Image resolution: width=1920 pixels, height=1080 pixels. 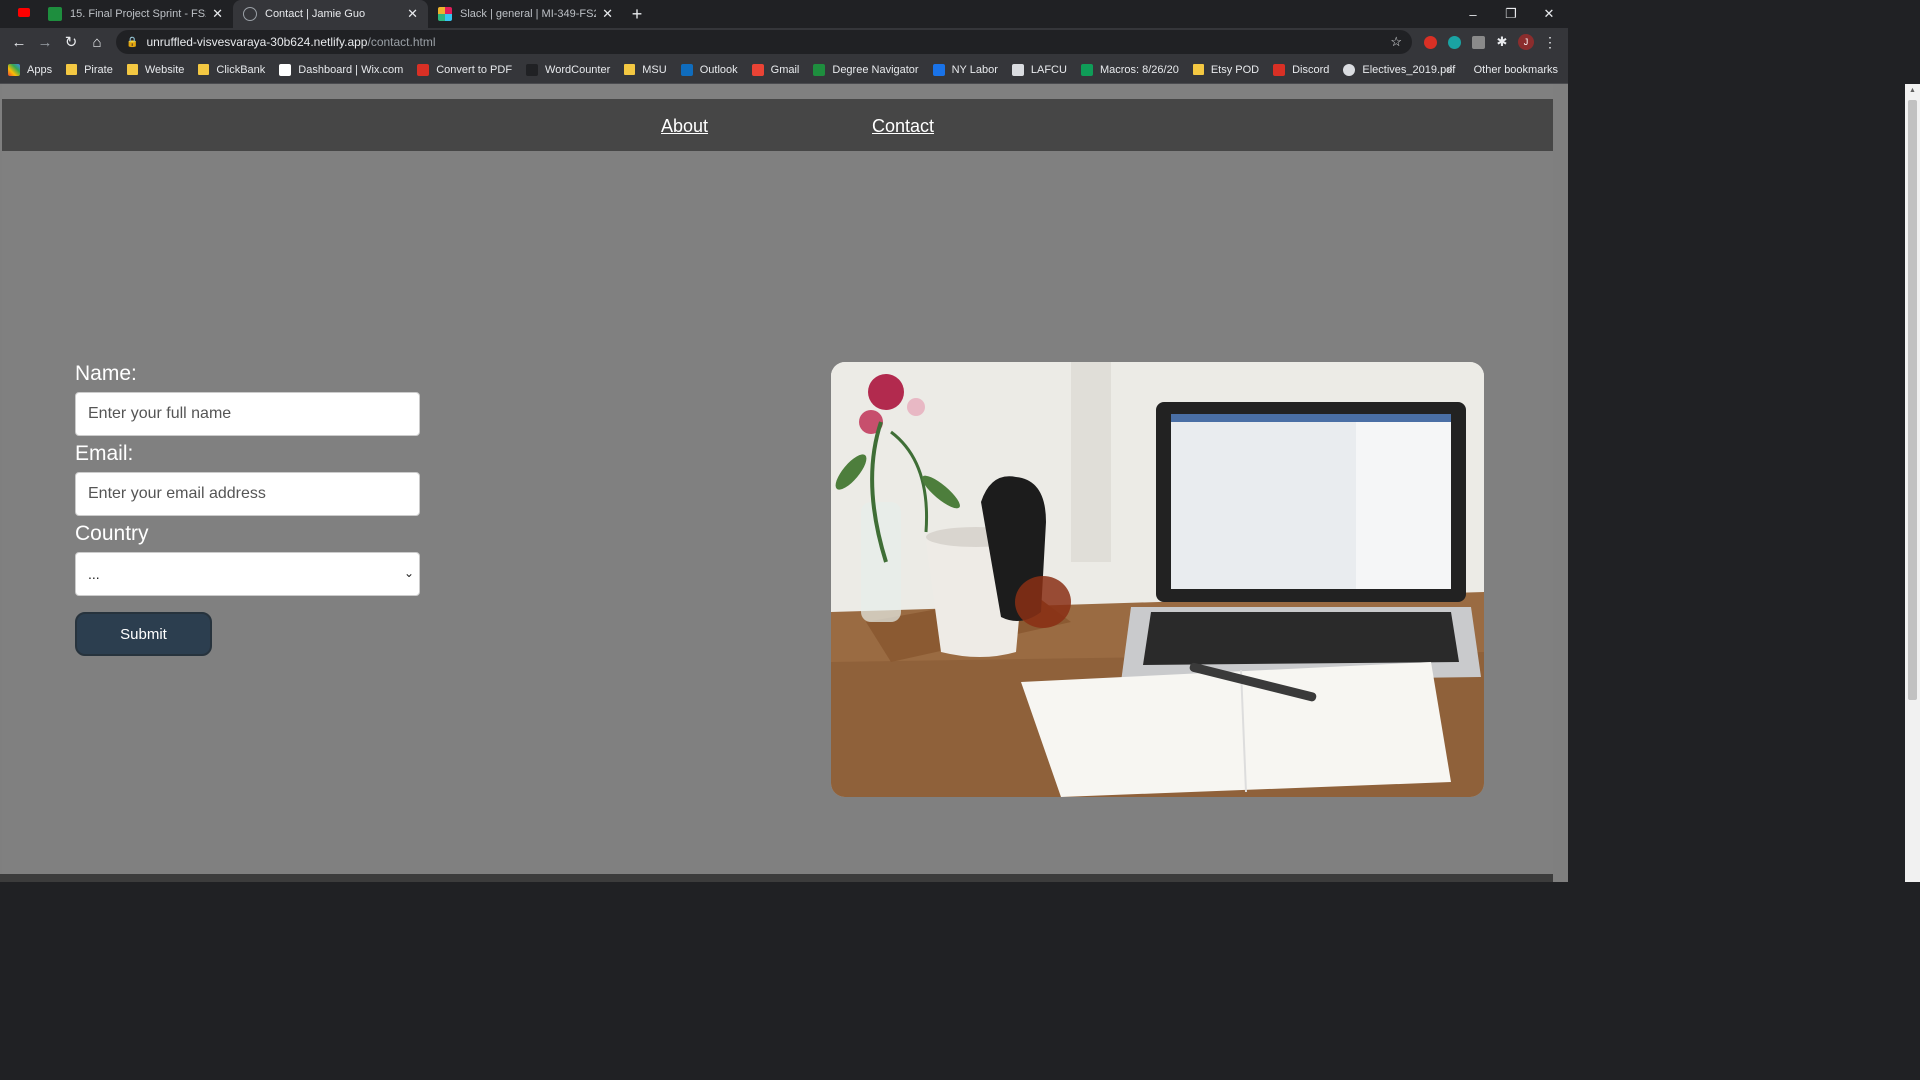 I want to click on bookmark-item: MSU, so click(x=645, y=69).